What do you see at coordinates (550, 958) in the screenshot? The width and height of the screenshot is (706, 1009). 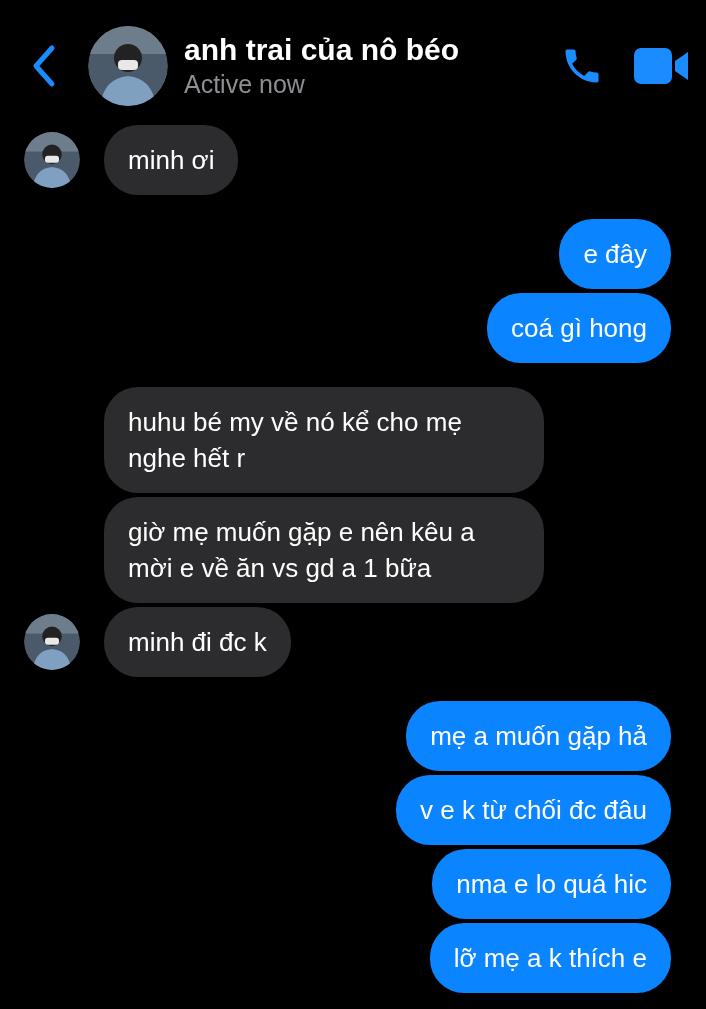 I see `message-bubble: lỡ mẹ a k thích e` at bounding box center [550, 958].